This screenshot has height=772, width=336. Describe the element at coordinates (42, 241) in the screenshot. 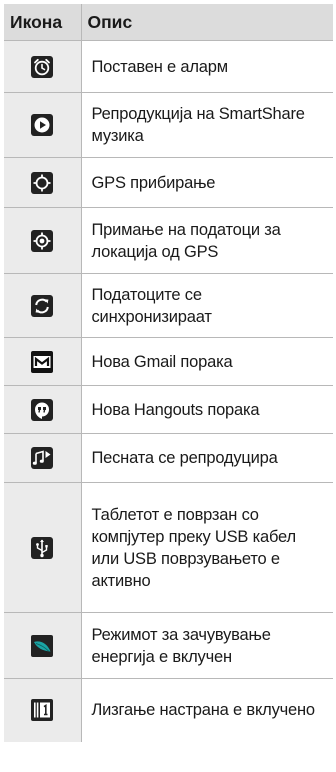

I see `gps-location-icon` at that location.